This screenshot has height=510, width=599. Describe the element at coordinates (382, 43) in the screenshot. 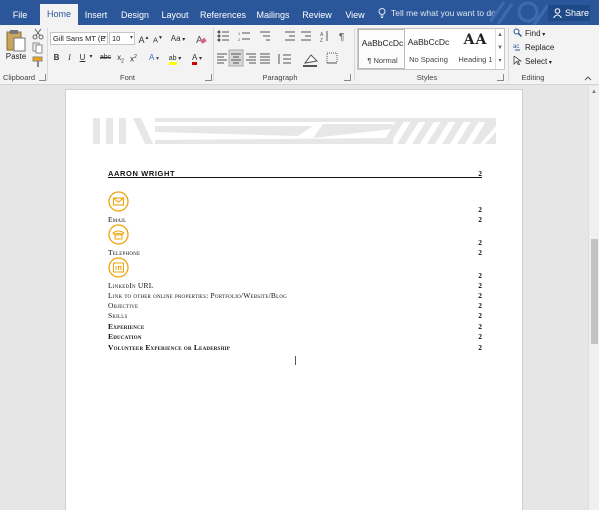

I see `style-normal-sample: AaBbCcDc` at that location.